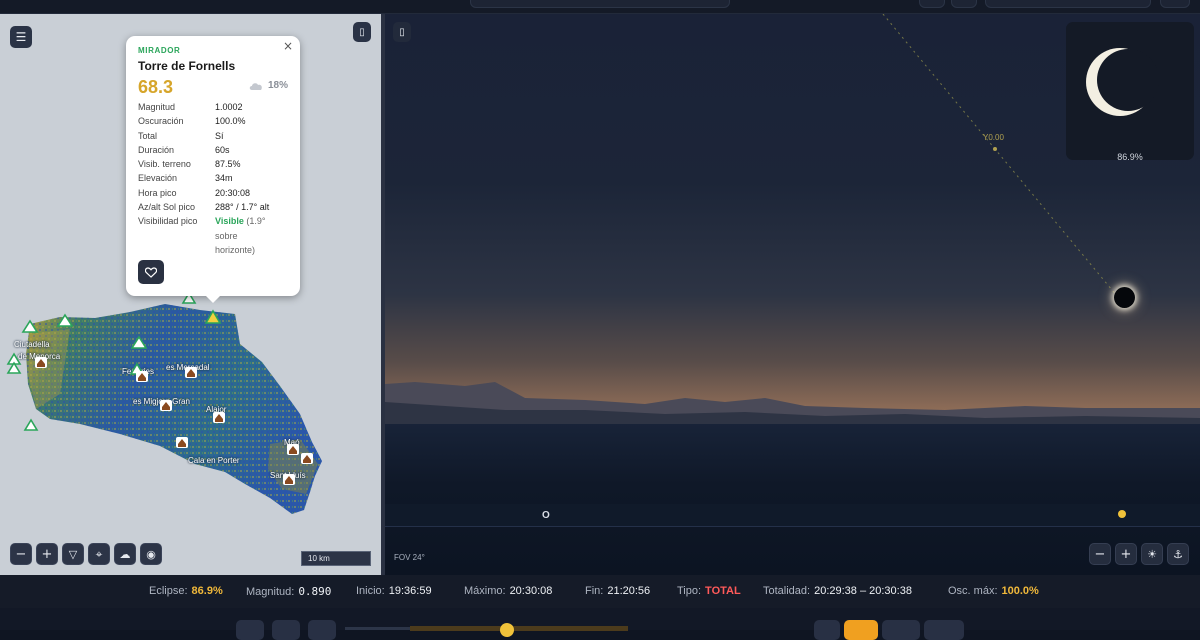 This screenshot has height=640, width=1200. Describe the element at coordinates (723, 591) in the screenshot. I see `status-value: TOTAL` at that location.